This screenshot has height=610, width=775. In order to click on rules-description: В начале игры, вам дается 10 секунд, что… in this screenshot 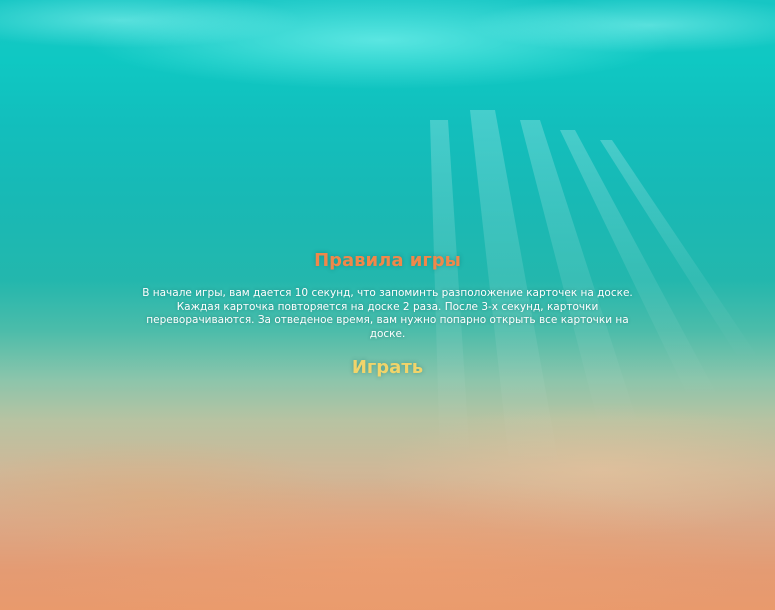, I will do `click(387, 313)`.